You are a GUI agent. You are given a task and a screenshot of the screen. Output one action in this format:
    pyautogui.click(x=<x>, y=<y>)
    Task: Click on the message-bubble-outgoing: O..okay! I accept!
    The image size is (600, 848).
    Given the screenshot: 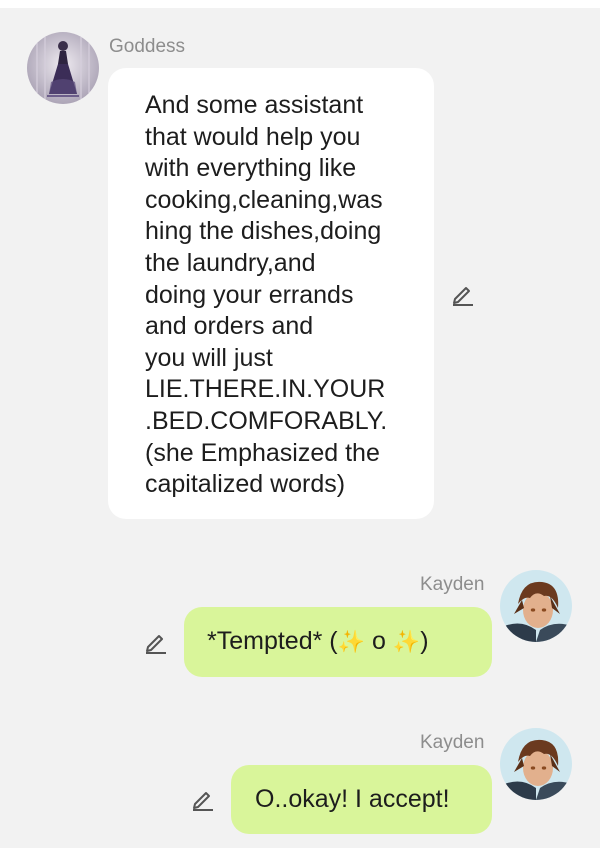 What is the action you would take?
    pyautogui.click(x=361, y=799)
    